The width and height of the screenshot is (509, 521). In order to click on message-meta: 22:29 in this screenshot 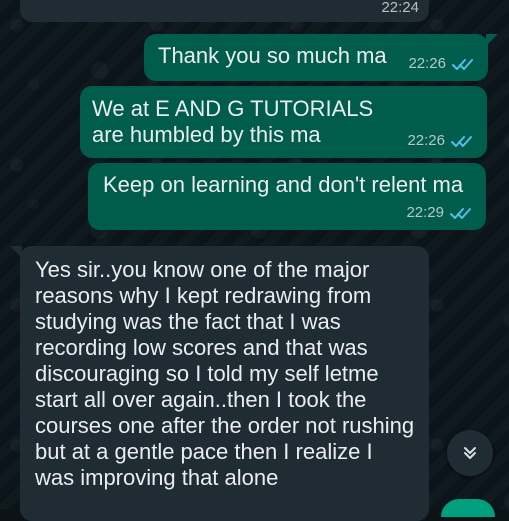, I will do `click(439, 213)`.